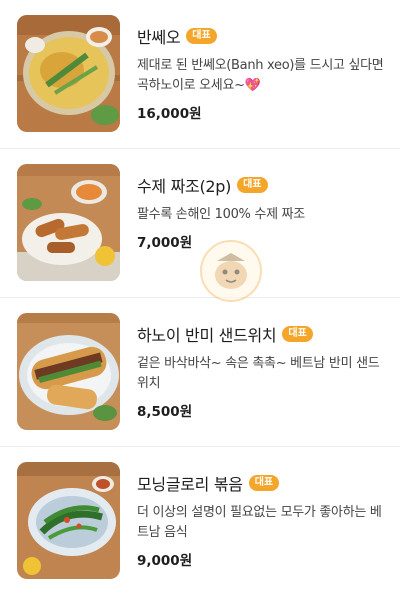 This screenshot has width=400, height=608. What do you see at coordinates (221, 214) in the screenshot?
I see `menu-item-description: 팔수록 손해인 100% 수제 짜조` at bounding box center [221, 214].